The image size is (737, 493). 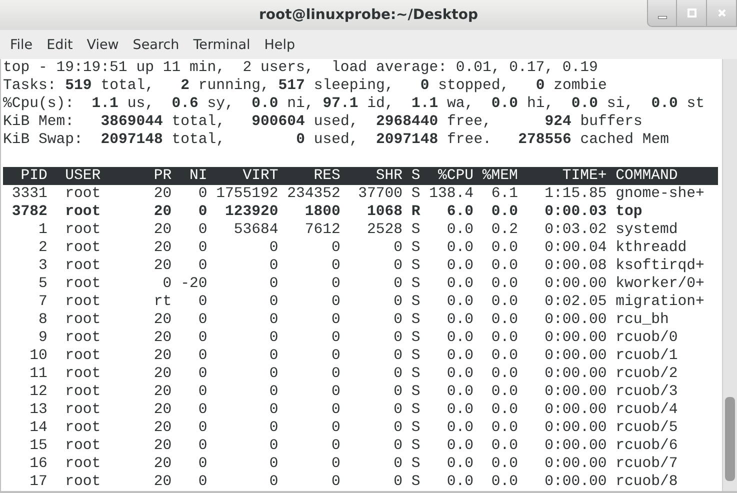 What do you see at coordinates (43, 266) in the screenshot?
I see `table-cell-text: 3` at bounding box center [43, 266].